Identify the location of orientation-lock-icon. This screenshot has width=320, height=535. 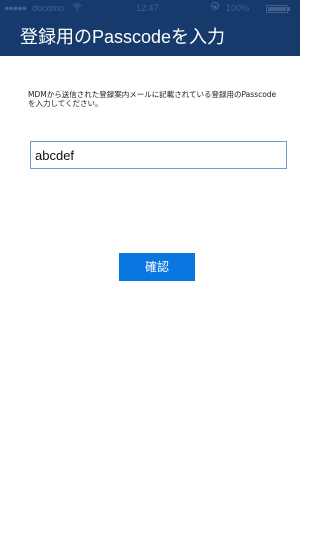
(215, 8).